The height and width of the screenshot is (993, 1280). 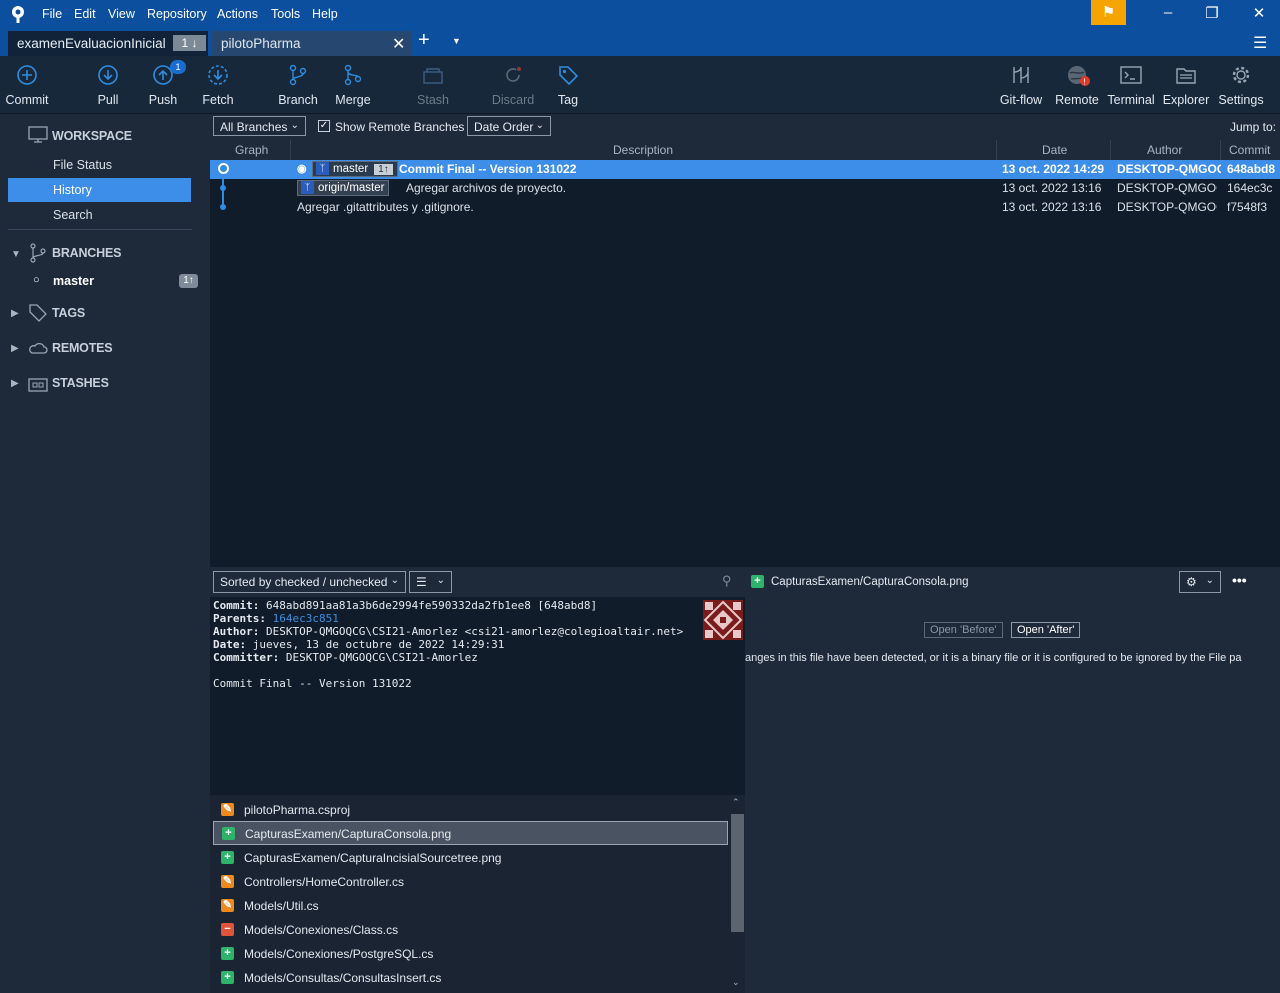 What do you see at coordinates (73, 281) in the screenshot?
I see `sidebar-item-master: master` at bounding box center [73, 281].